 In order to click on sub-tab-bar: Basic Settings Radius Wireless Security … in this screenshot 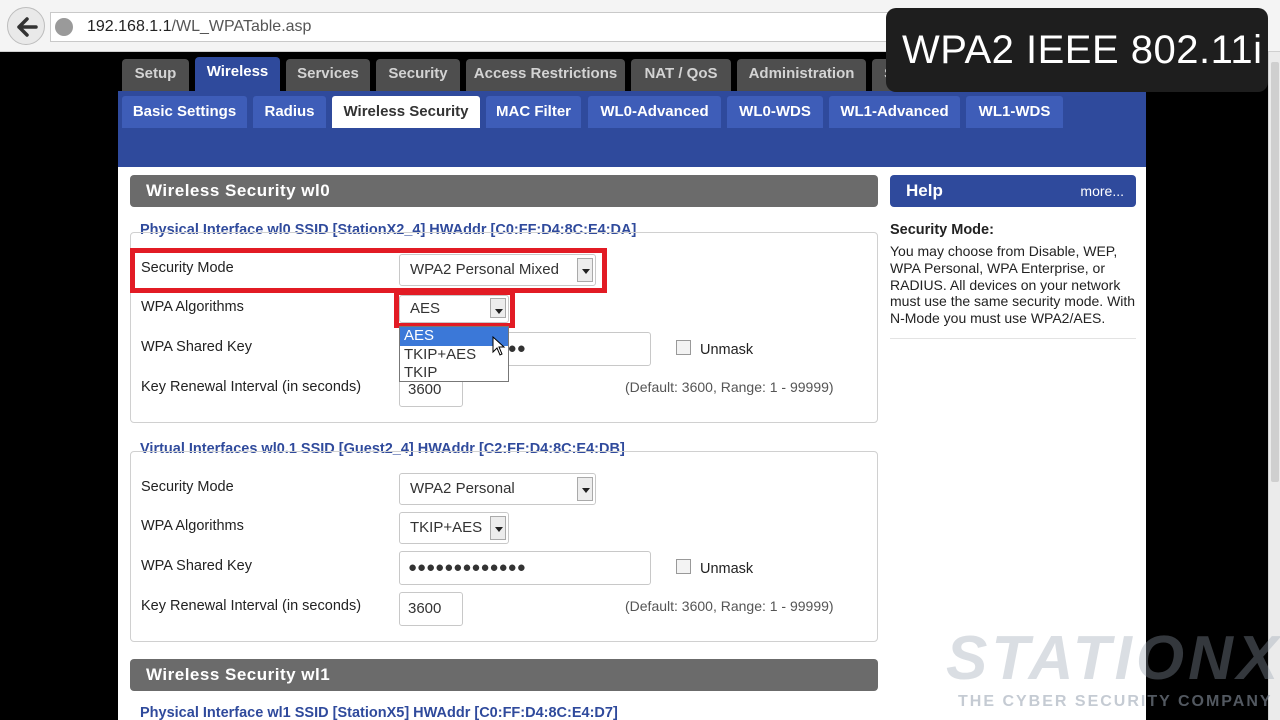, I will do `click(632, 129)`.